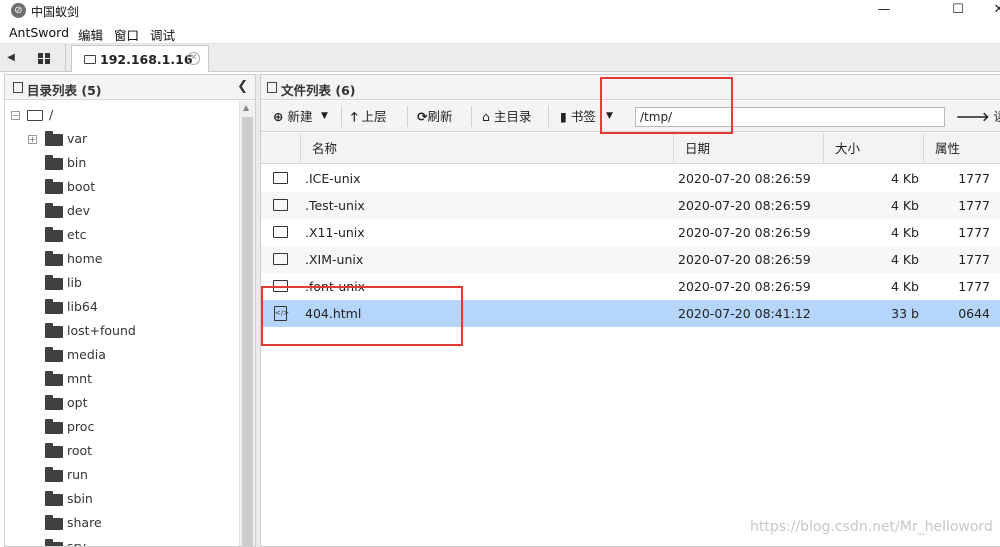  I want to click on tree-scrollbar: ▲, so click(247, 323).